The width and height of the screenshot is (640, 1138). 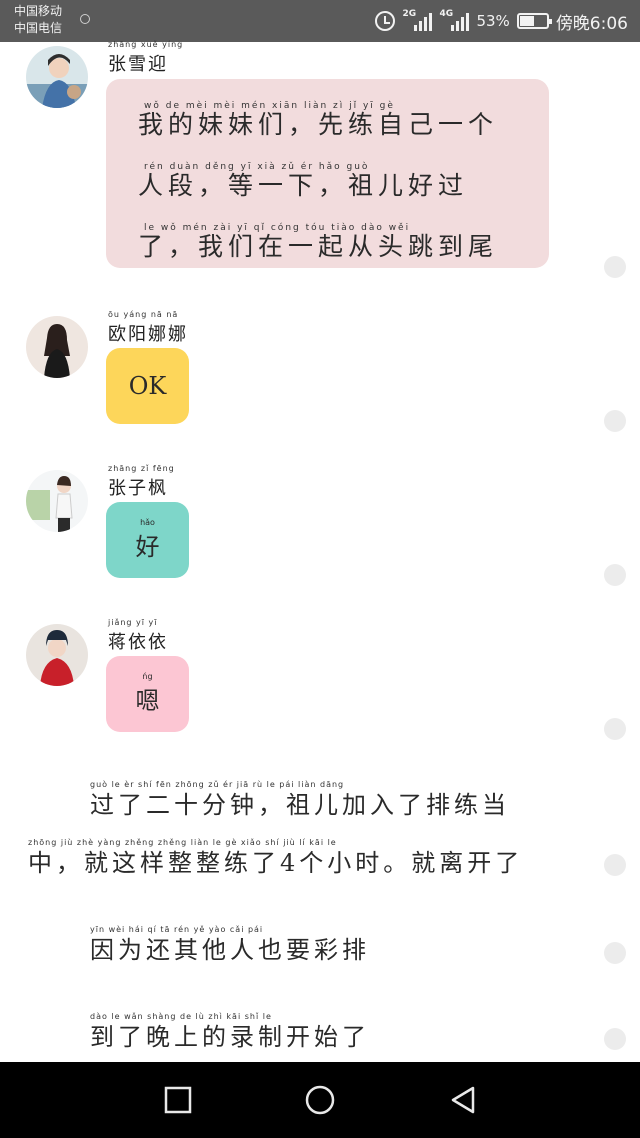 I want to click on hd-call-icon, so click(x=85, y=19).